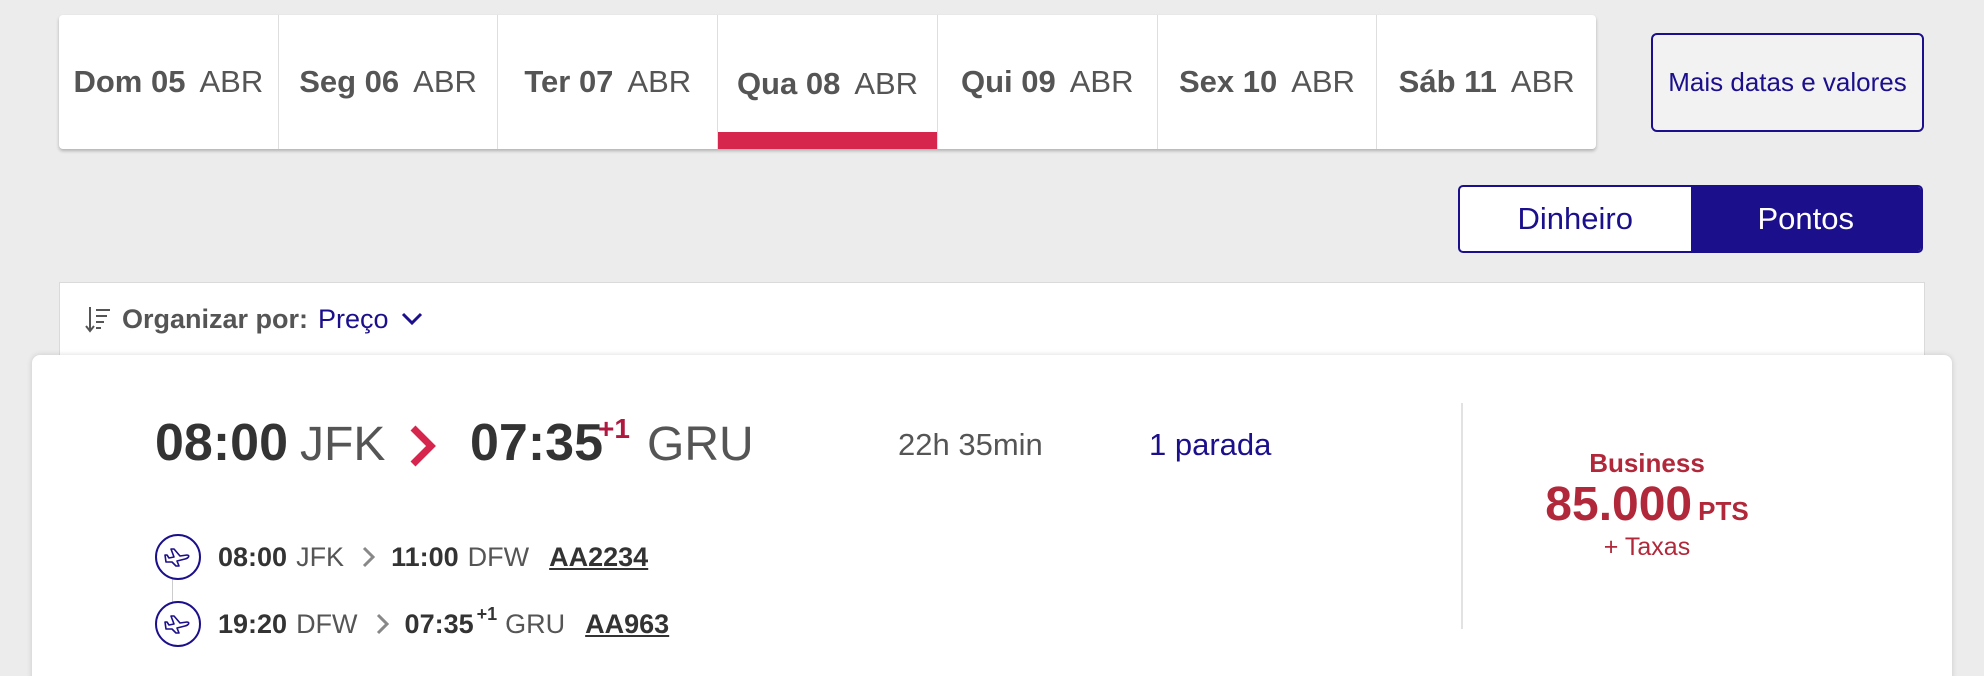  Describe the element at coordinates (1008, 81) in the screenshot. I see `date-tab-day: Qui 09` at that location.